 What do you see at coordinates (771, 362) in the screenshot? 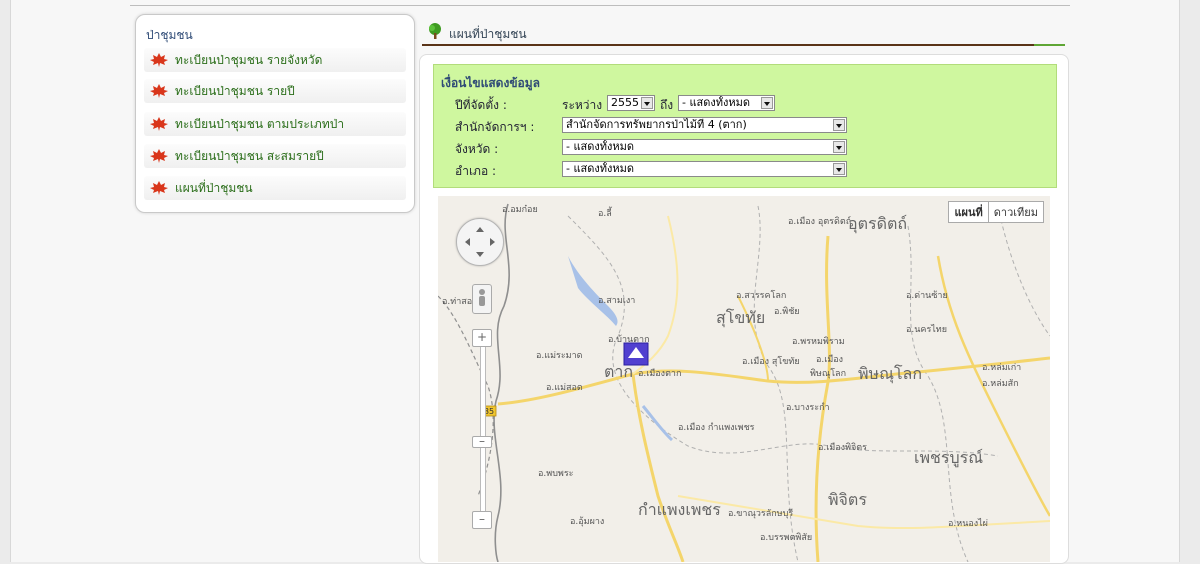
I see `map-label: อ.เมือง สุโขทัย` at bounding box center [771, 362].